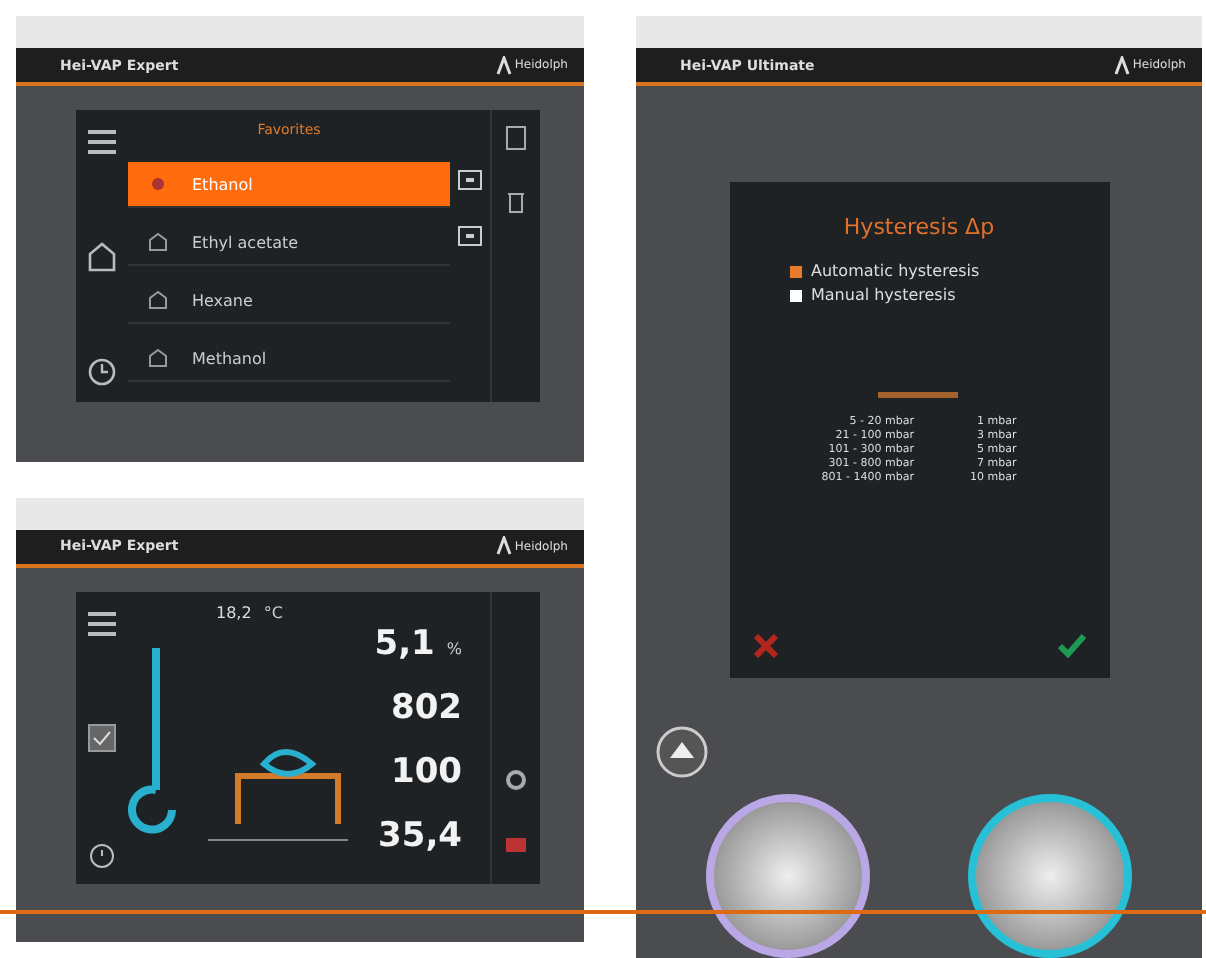 Image resolution: width=1206 pixels, height=958 pixels. What do you see at coordinates (273, 614) in the screenshot?
I see `unit-label: °C` at bounding box center [273, 614].